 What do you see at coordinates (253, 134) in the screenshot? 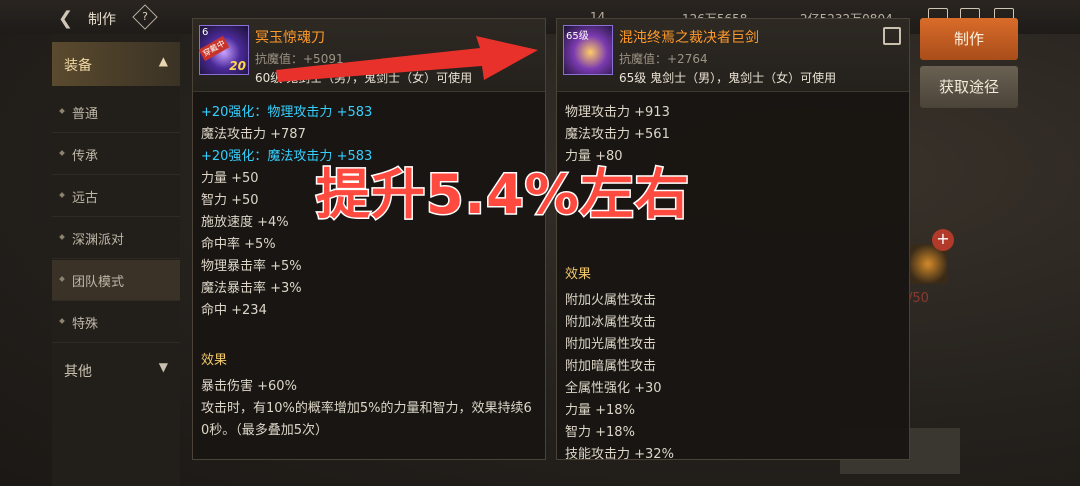
I see `stat-line: 魔法攻击力 +787` at bounding box center [253, 134].